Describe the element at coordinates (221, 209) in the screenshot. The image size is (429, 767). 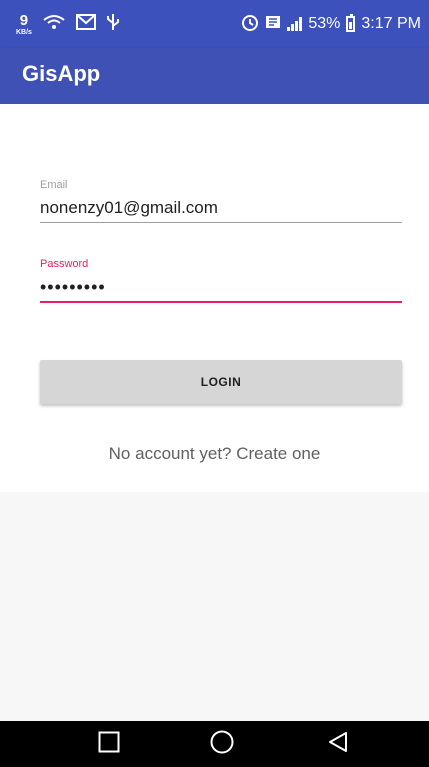
I see `email-input: nonenzy01@gmail.com` at that location.